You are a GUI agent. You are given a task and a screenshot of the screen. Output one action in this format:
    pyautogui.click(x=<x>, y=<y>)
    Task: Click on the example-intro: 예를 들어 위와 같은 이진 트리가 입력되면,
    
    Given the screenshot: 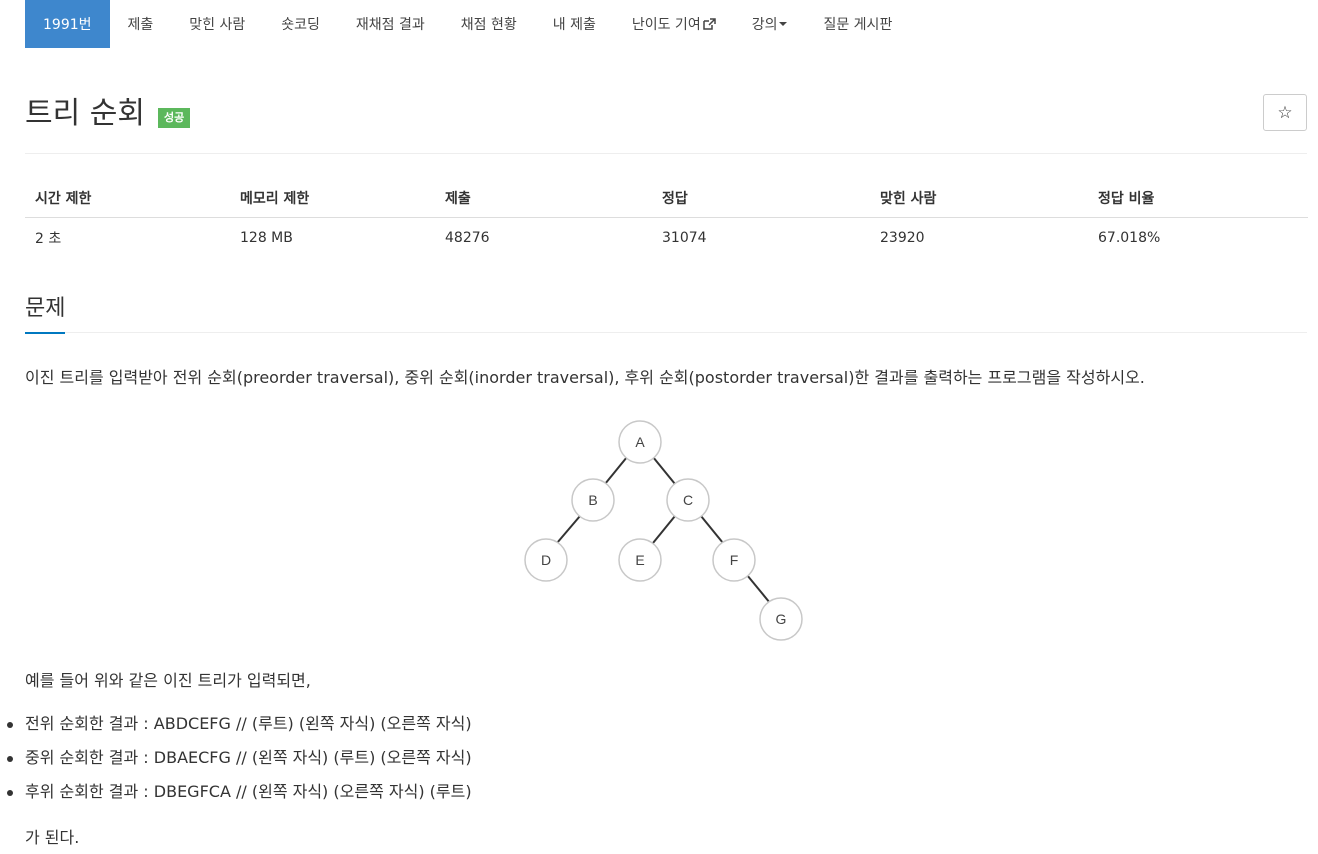 What is the action you would take?
    pyautogui.click(x=168, y=680)
    